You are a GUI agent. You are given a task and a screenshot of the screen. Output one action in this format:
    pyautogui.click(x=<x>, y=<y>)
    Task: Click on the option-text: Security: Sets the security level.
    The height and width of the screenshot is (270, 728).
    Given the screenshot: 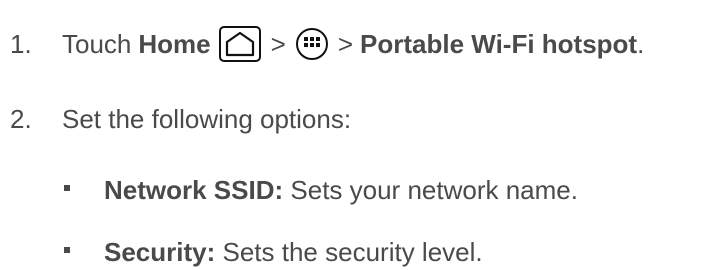 What is the action you would take?
    pyautogui.click(x=293, y=252)
    